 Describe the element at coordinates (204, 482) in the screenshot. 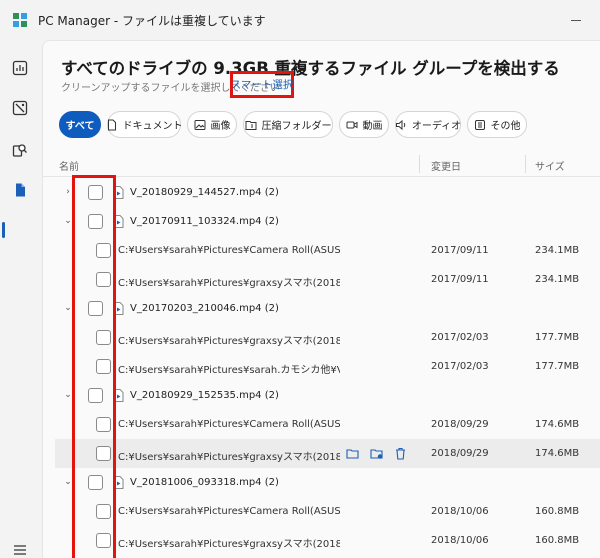

I see `group-name: V_20181006_093318.mp4 (2)` at that location.